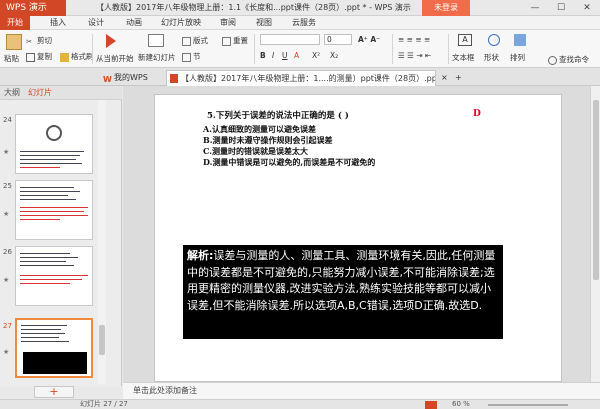 This screenshot has width=600, height=409. I want to click on slide-number: 26, so click(7, 252).